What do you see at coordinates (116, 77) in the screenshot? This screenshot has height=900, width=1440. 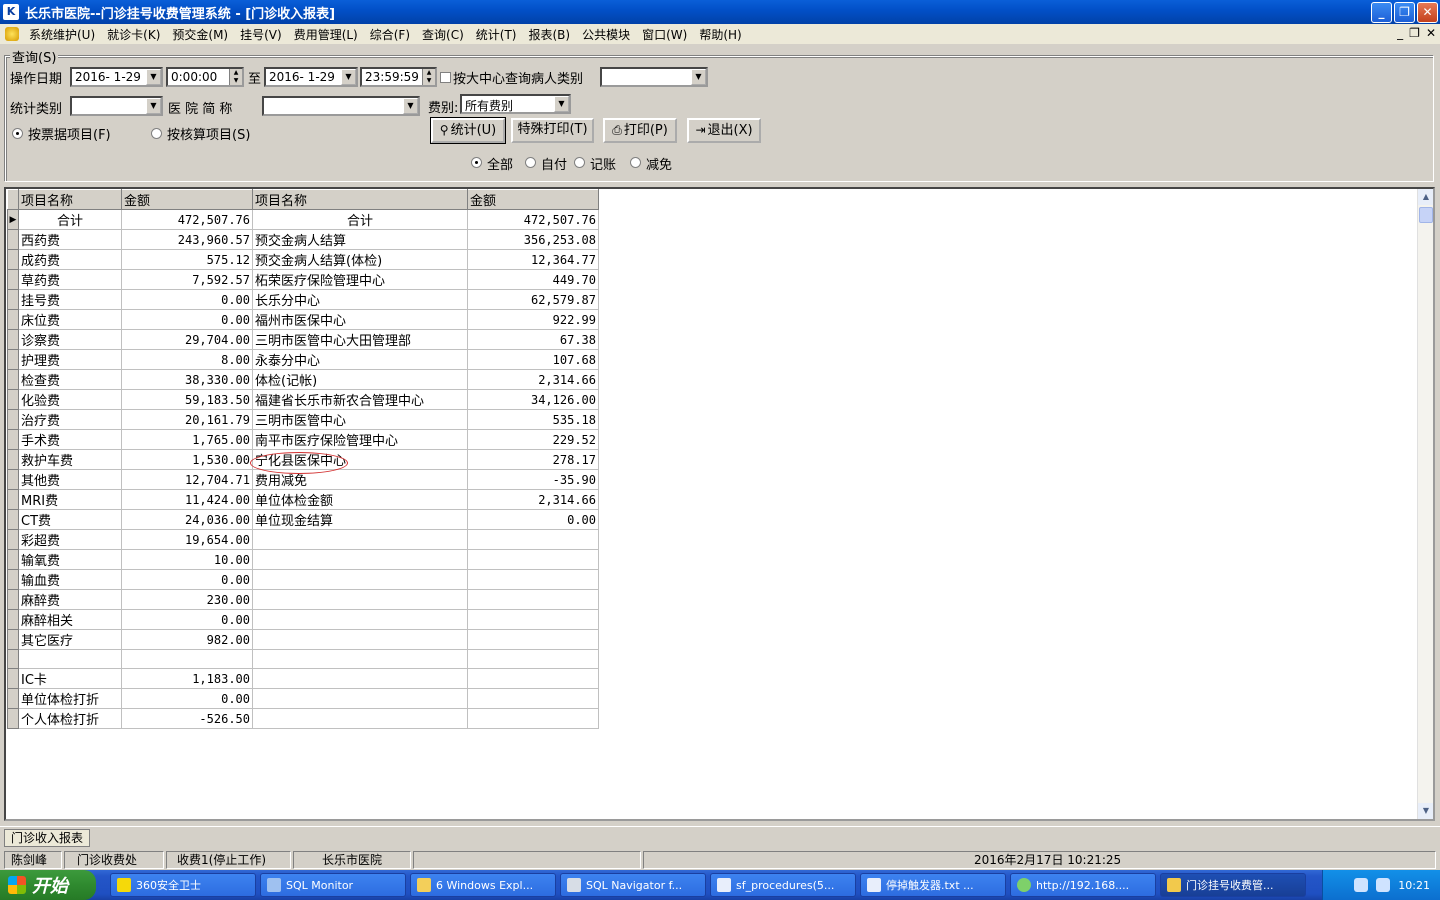 I see `start-date-picker: 2016- 1-29 ▼` at bounding box center [116, 77].